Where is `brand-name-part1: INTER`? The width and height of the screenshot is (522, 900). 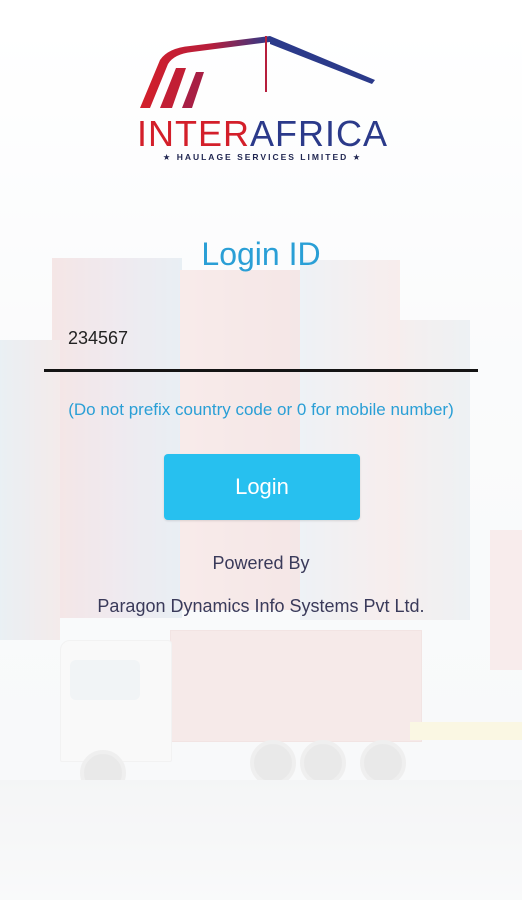 brand-name-part1: INTER is located at coordinates (193, 133).